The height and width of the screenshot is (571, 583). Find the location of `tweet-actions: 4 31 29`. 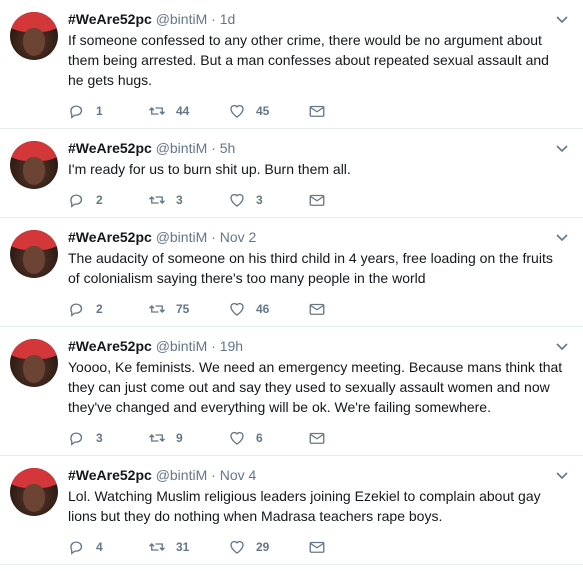

tweet-actions: 4 31 29 is located at coordinates (319, 547).